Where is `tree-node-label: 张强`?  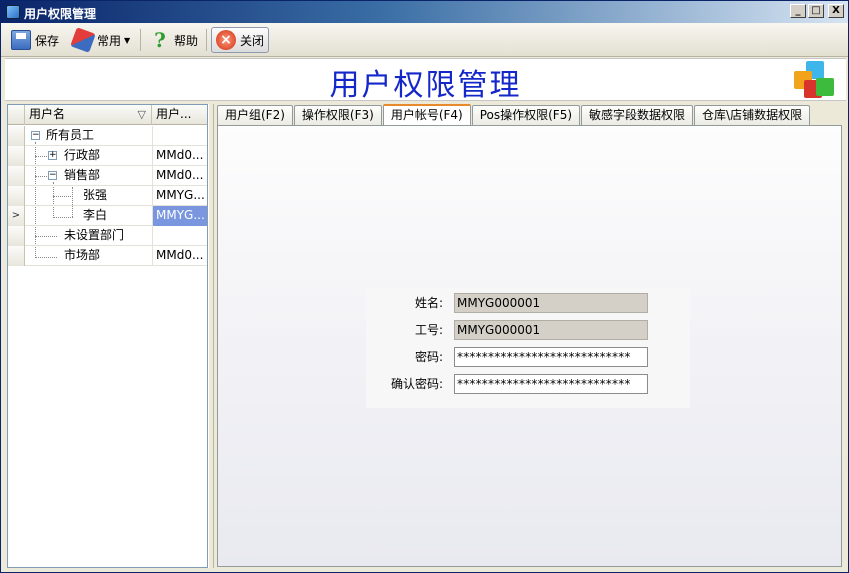 tree-node-label: 张强 is located at coordinates (95, 195).